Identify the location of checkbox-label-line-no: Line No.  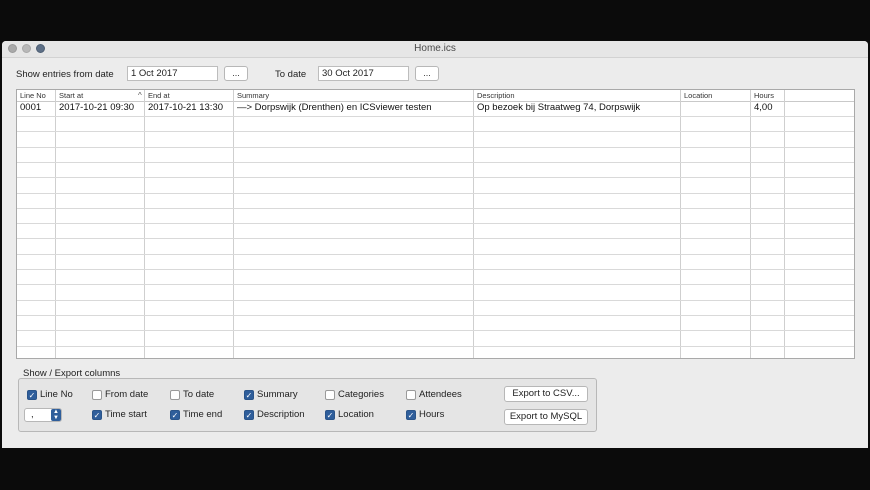
(56, 394).